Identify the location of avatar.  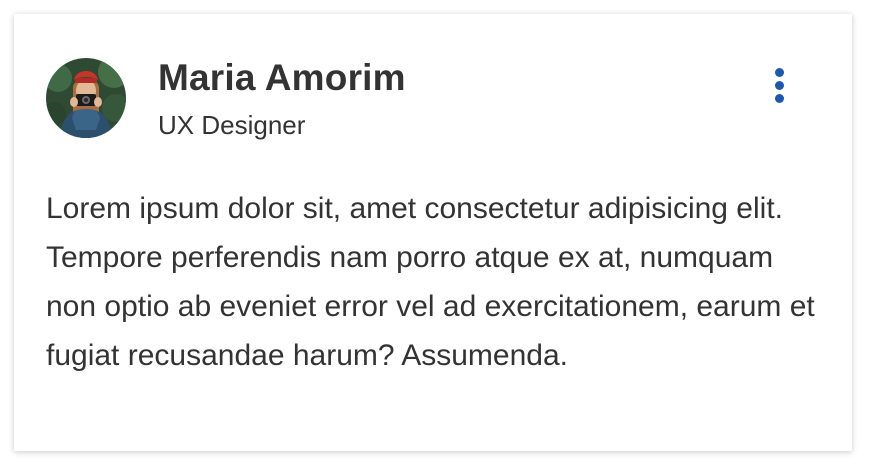
(86, 98).